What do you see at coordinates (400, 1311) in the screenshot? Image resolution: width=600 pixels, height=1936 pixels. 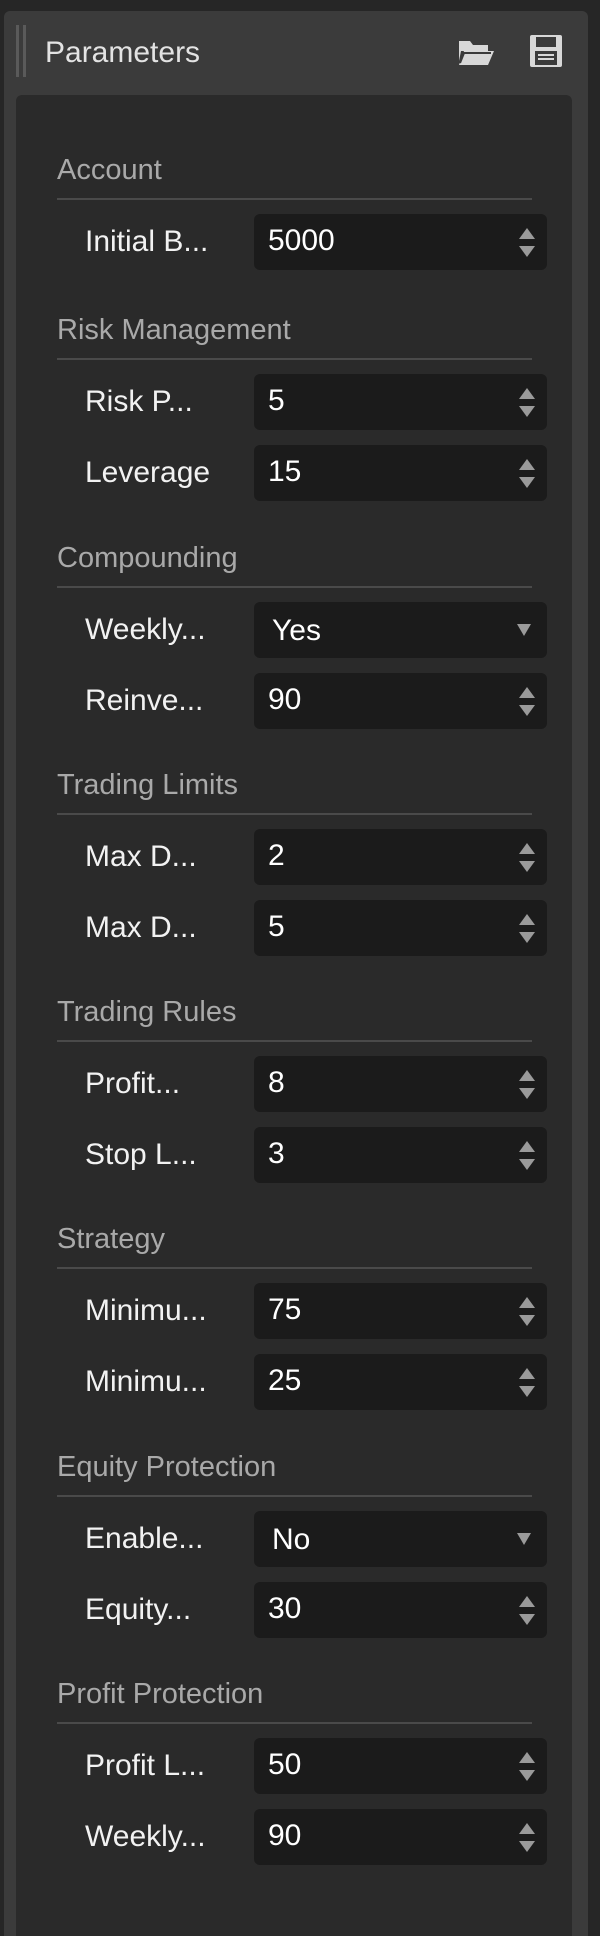 I see `parameter-spinner: 75` at bounding box center [400, 1311].